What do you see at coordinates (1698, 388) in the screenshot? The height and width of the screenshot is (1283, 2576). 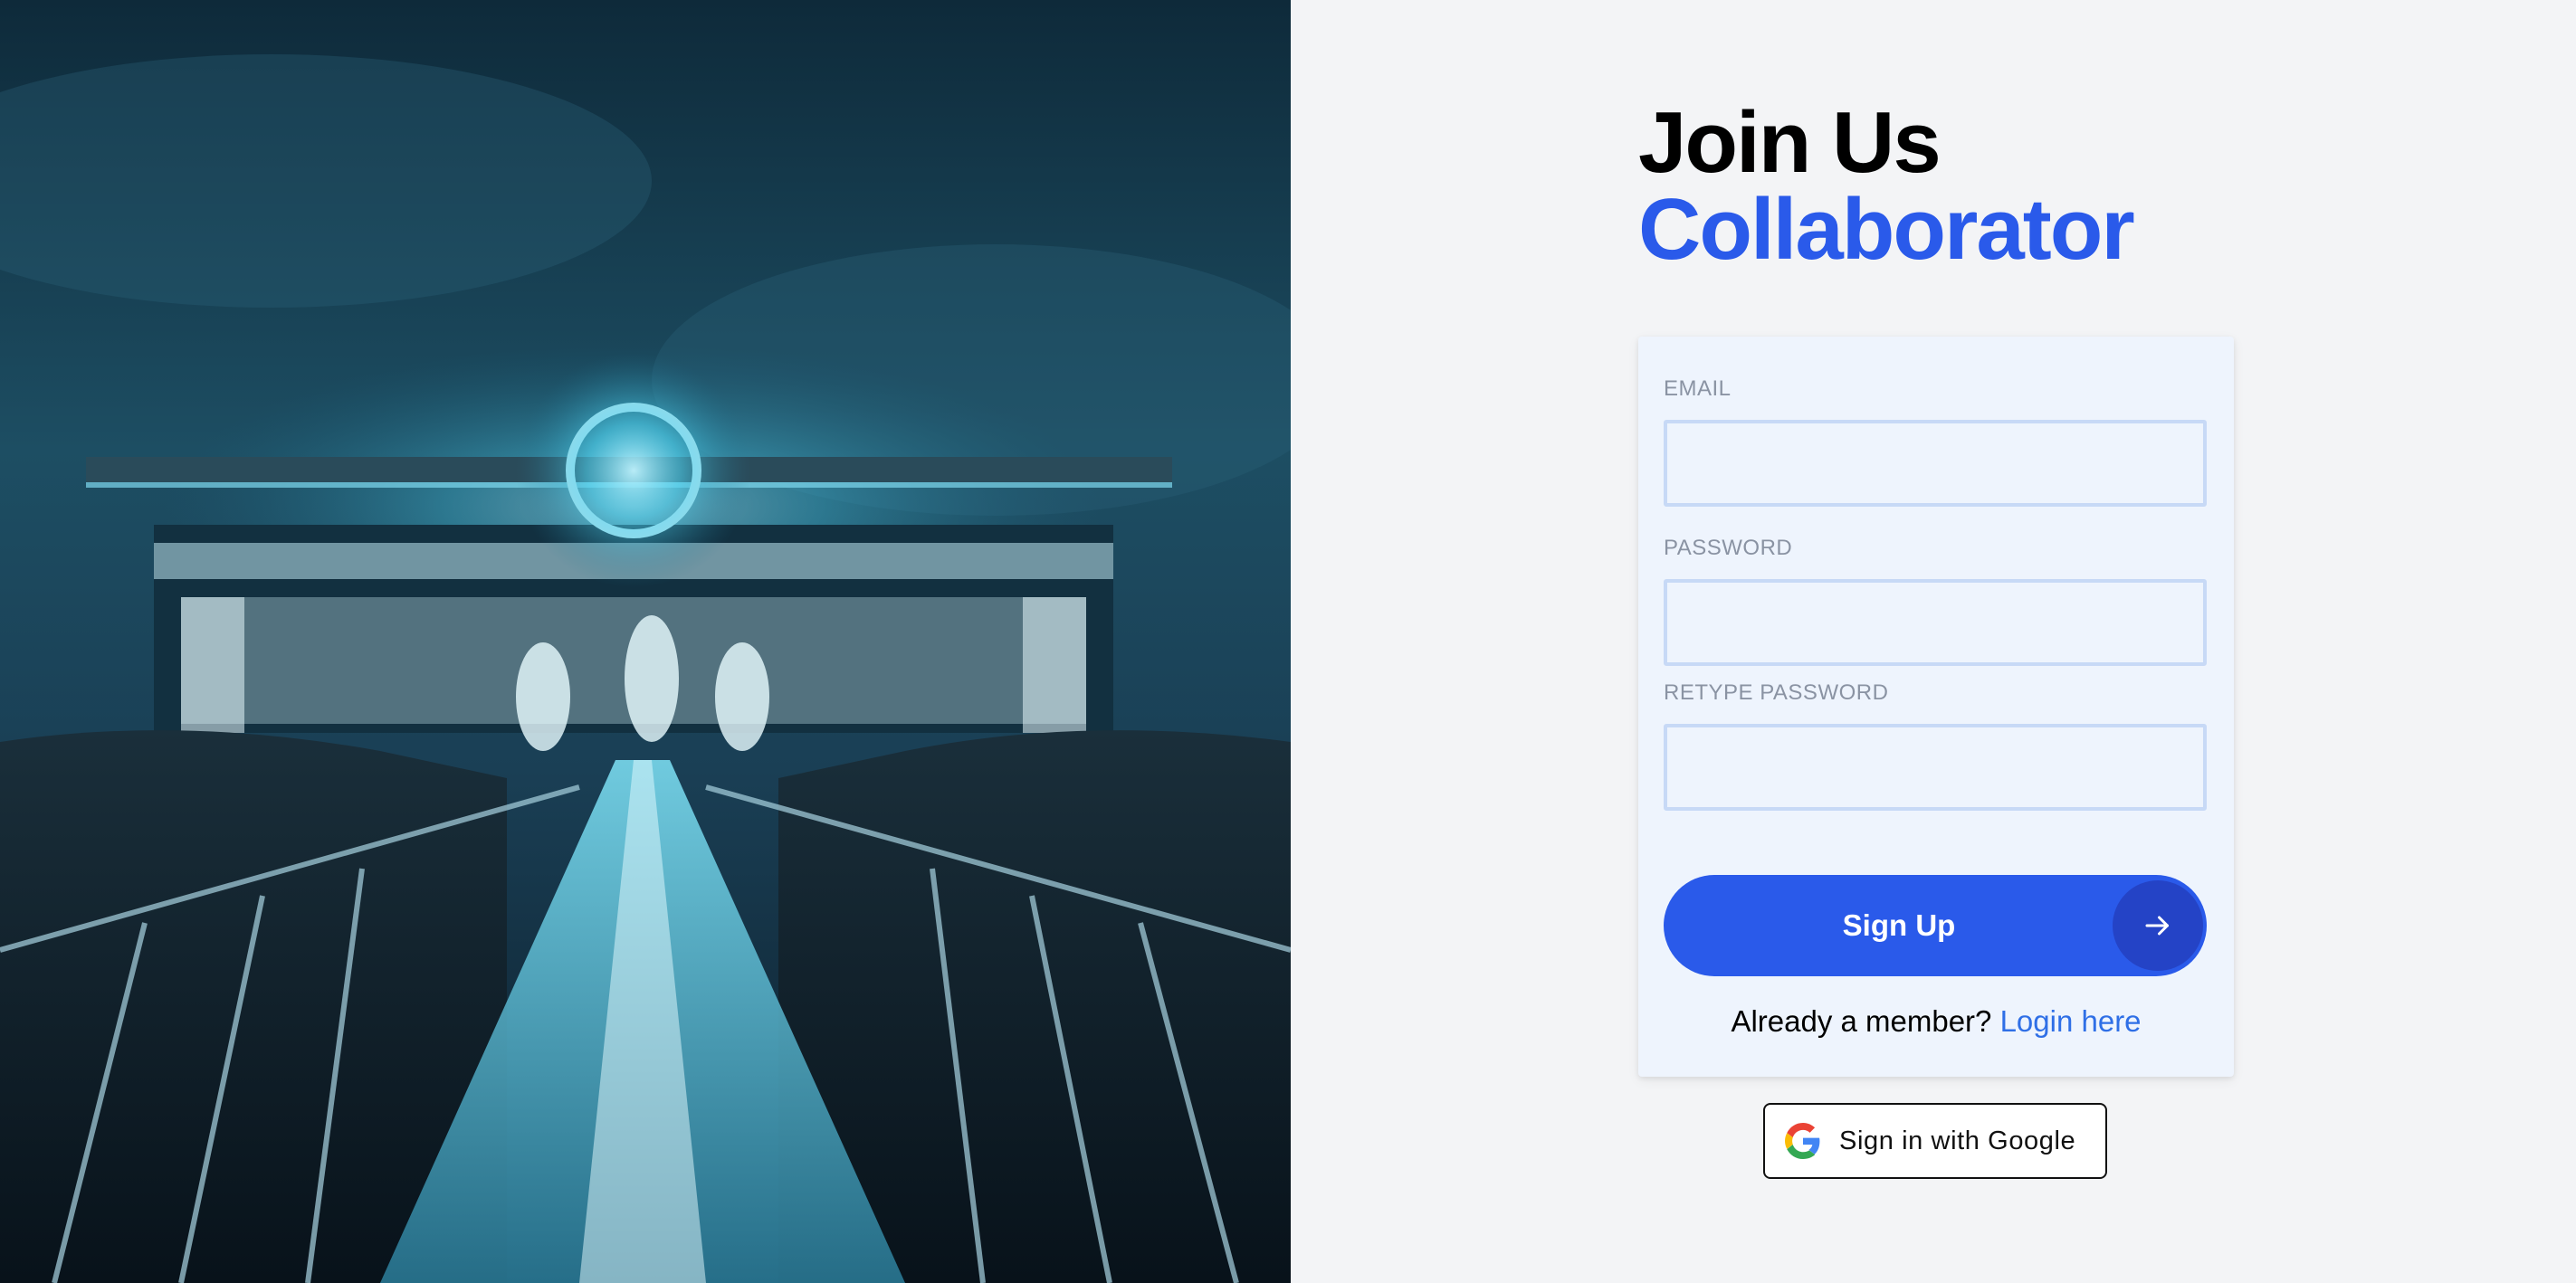 I see `email-label: EMAIL` at bounding box center [1698, 388].